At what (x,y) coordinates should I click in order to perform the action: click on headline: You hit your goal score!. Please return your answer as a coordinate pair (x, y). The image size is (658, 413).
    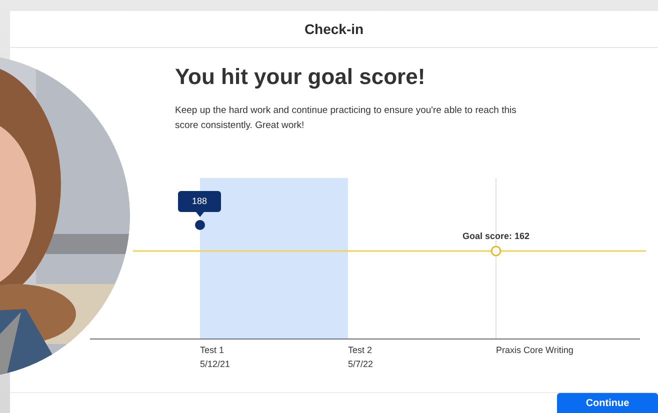
    Looking at the image, I should click on (300, 77).